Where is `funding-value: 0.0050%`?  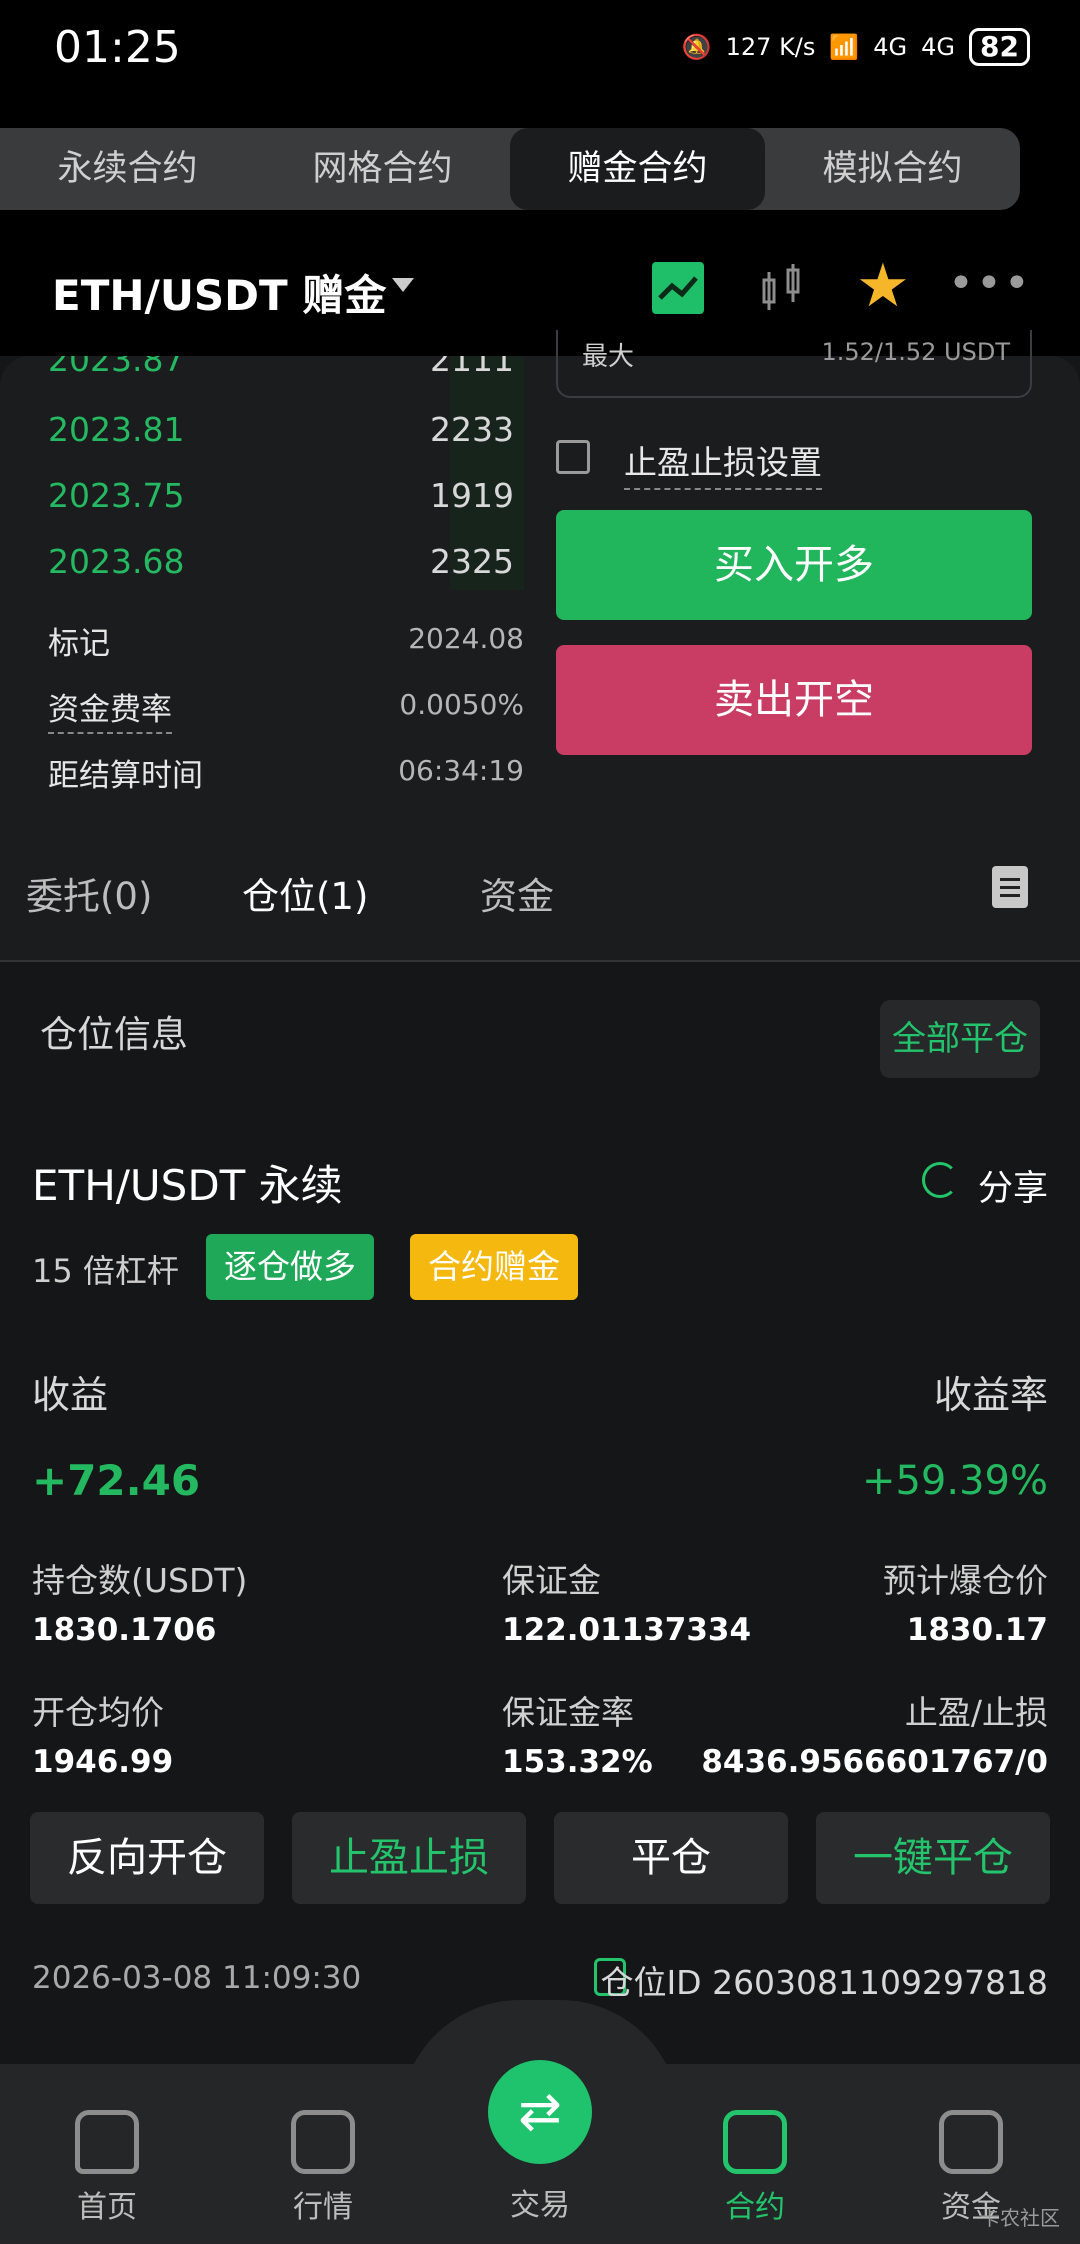 funding-value: 0.0050% is located at coordinates (461, 704).